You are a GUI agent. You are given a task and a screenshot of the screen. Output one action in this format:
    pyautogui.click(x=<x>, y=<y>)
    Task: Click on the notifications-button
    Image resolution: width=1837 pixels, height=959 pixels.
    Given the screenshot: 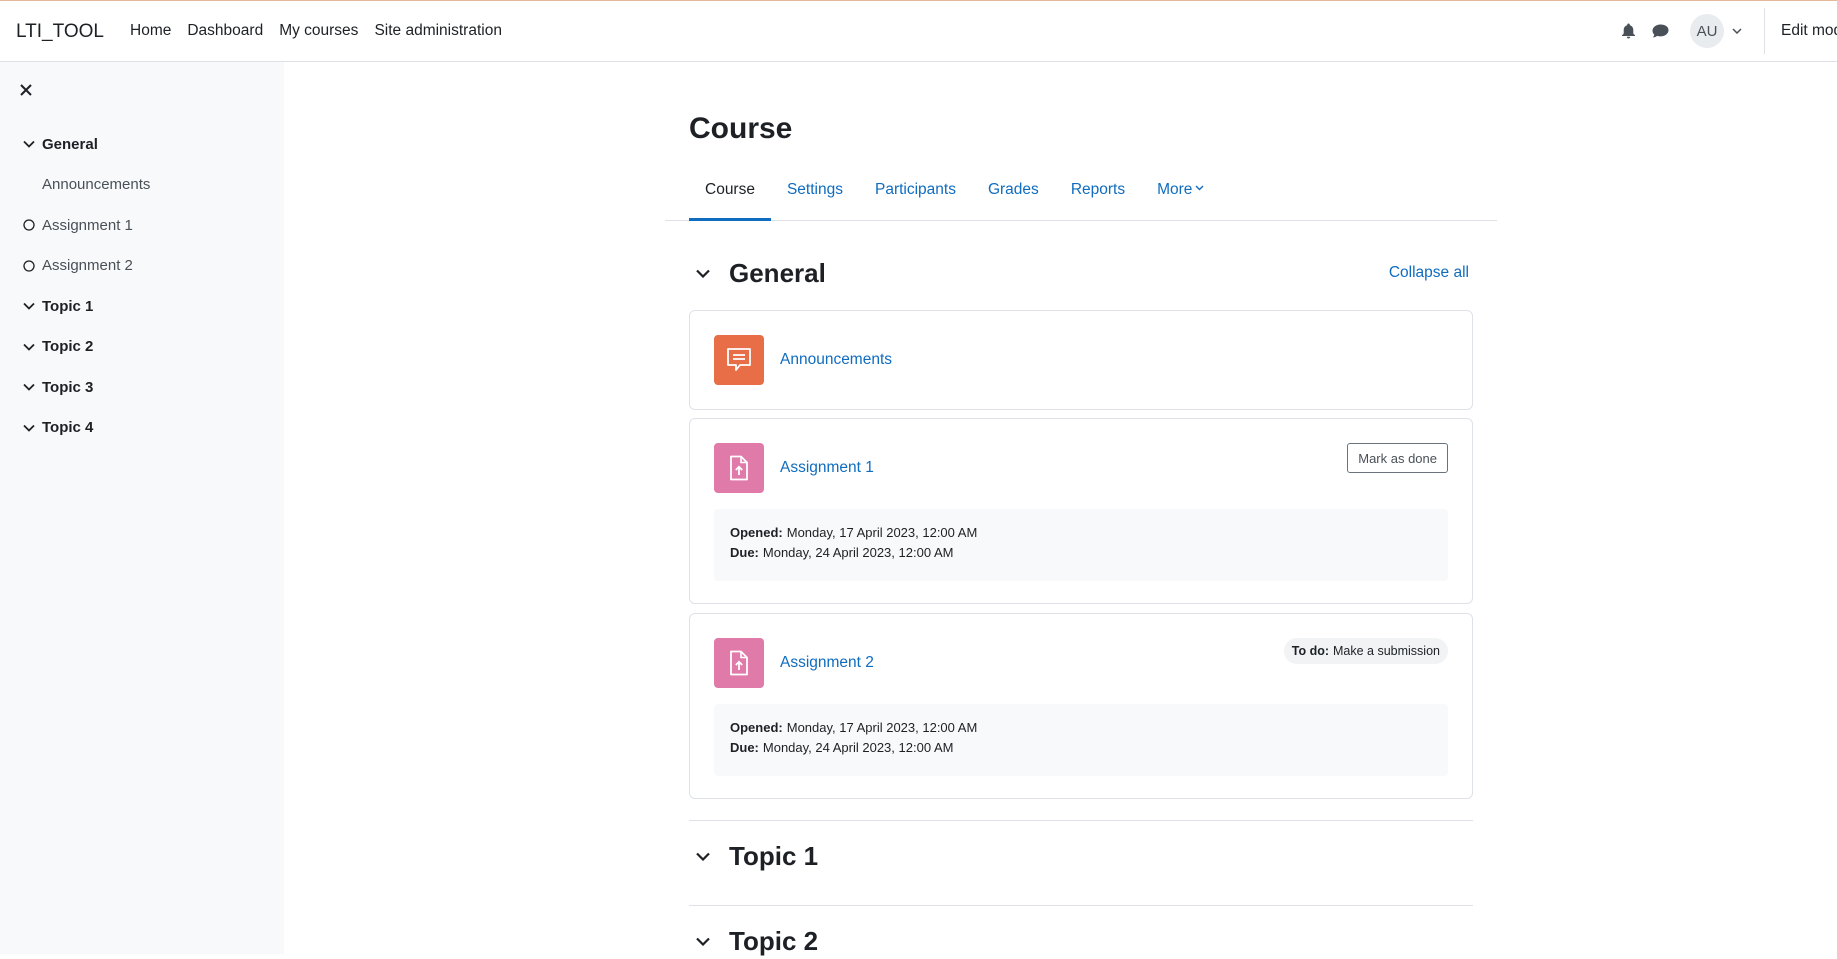 What is the action you would take?
    pyautogui.click(x=1628, y=31)
    